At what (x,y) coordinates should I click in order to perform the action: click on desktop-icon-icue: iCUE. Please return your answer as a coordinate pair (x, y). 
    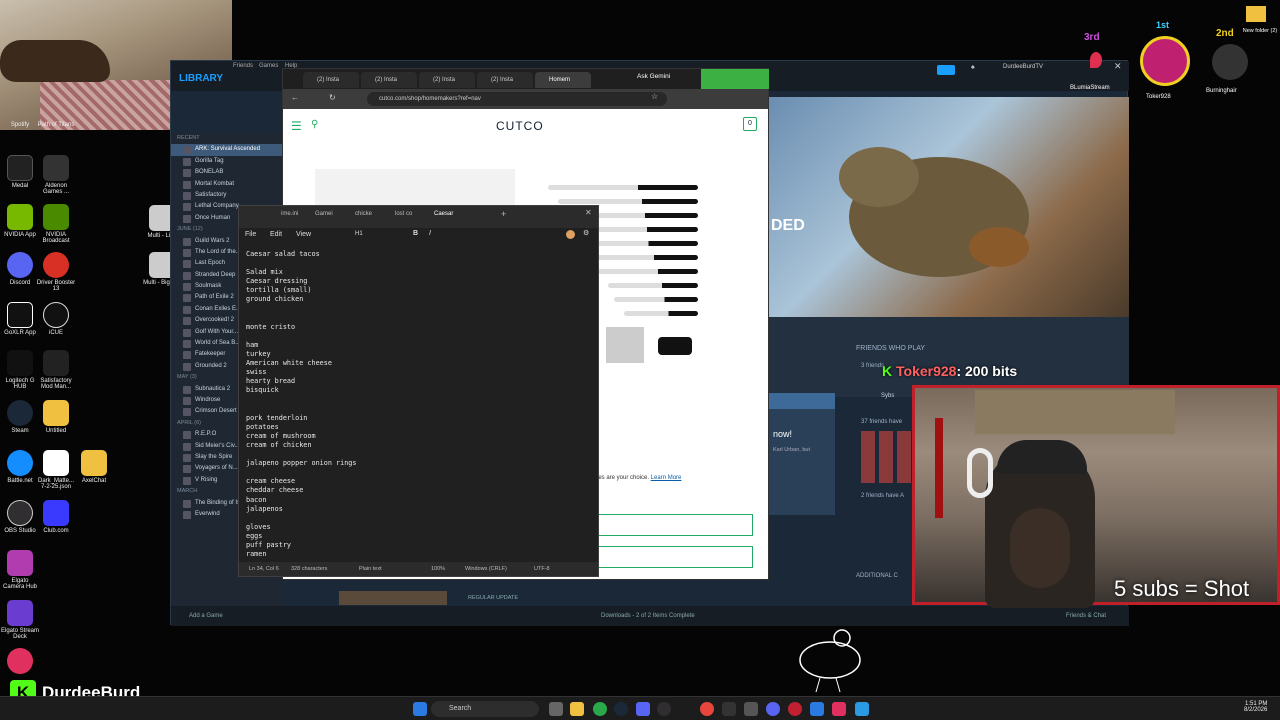
    Looking at the image, I should click on (56, 319).